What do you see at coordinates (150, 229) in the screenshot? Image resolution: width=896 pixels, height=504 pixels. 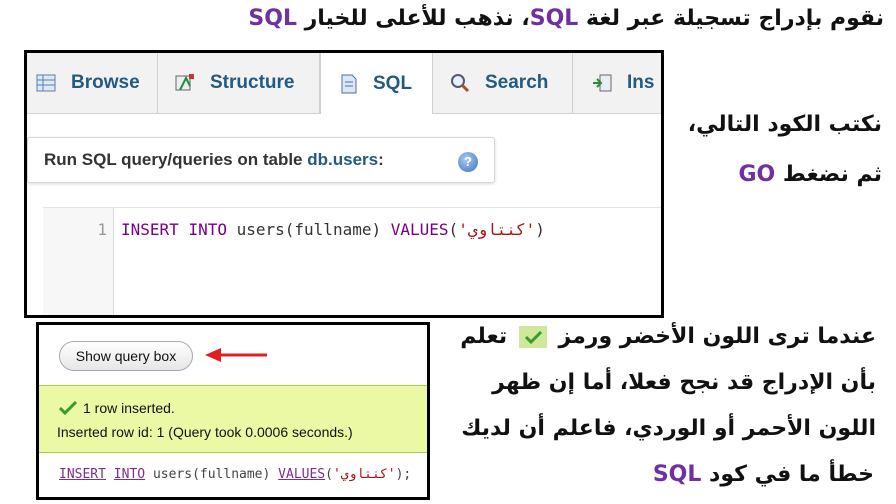 I see `code-keyword: INSERT` at bounding box center [150, 229].